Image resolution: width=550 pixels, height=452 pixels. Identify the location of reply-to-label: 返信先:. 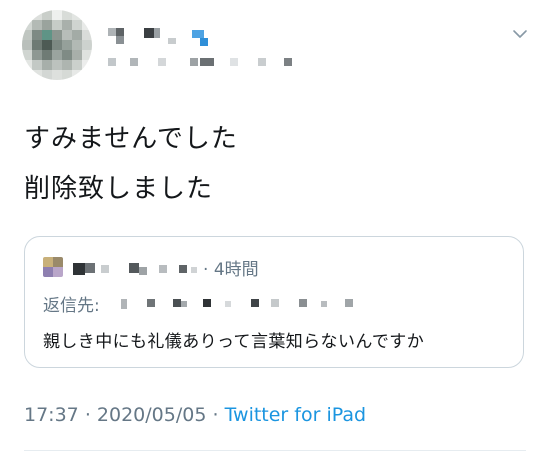
(71, 306).